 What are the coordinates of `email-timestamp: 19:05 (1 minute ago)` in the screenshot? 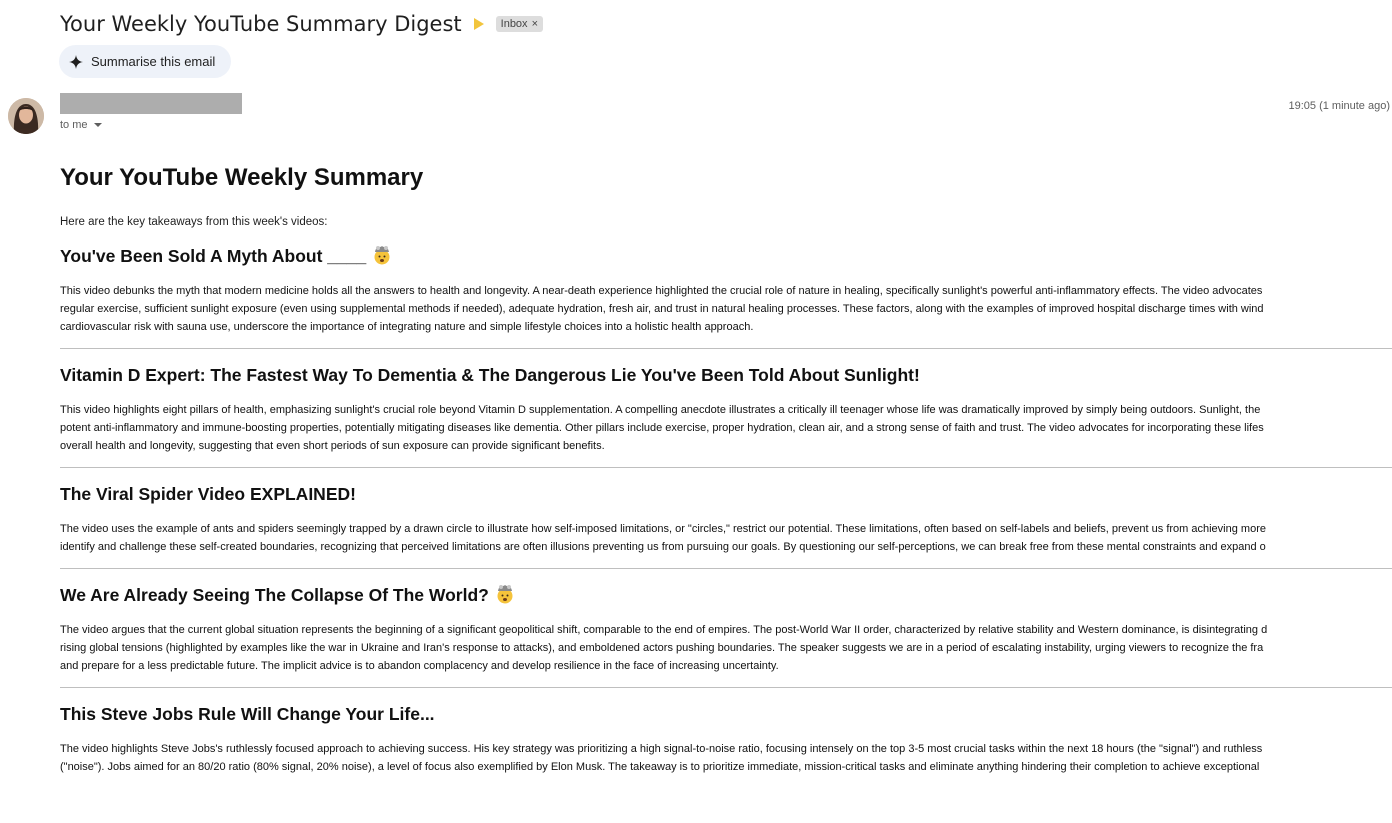 It's located at (1339, 106).